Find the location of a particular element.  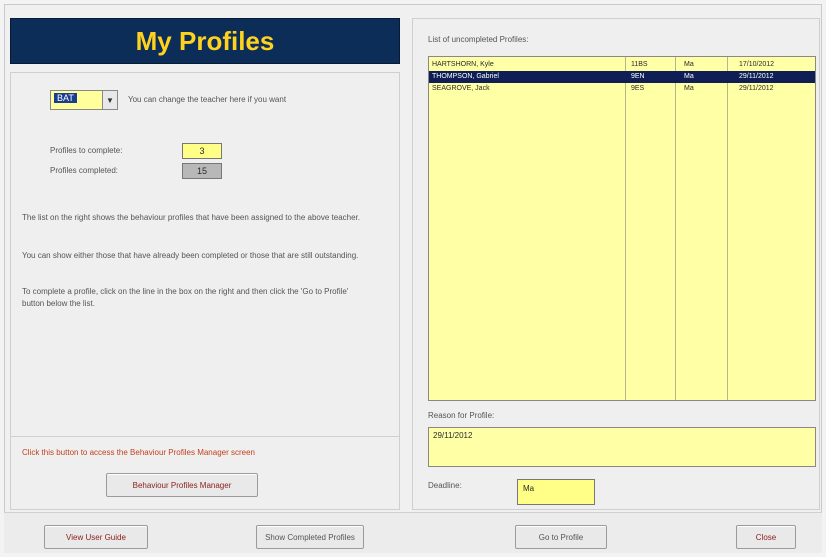

row-name: HARTSHORN, Kyle is located at coordinates (463, 64).